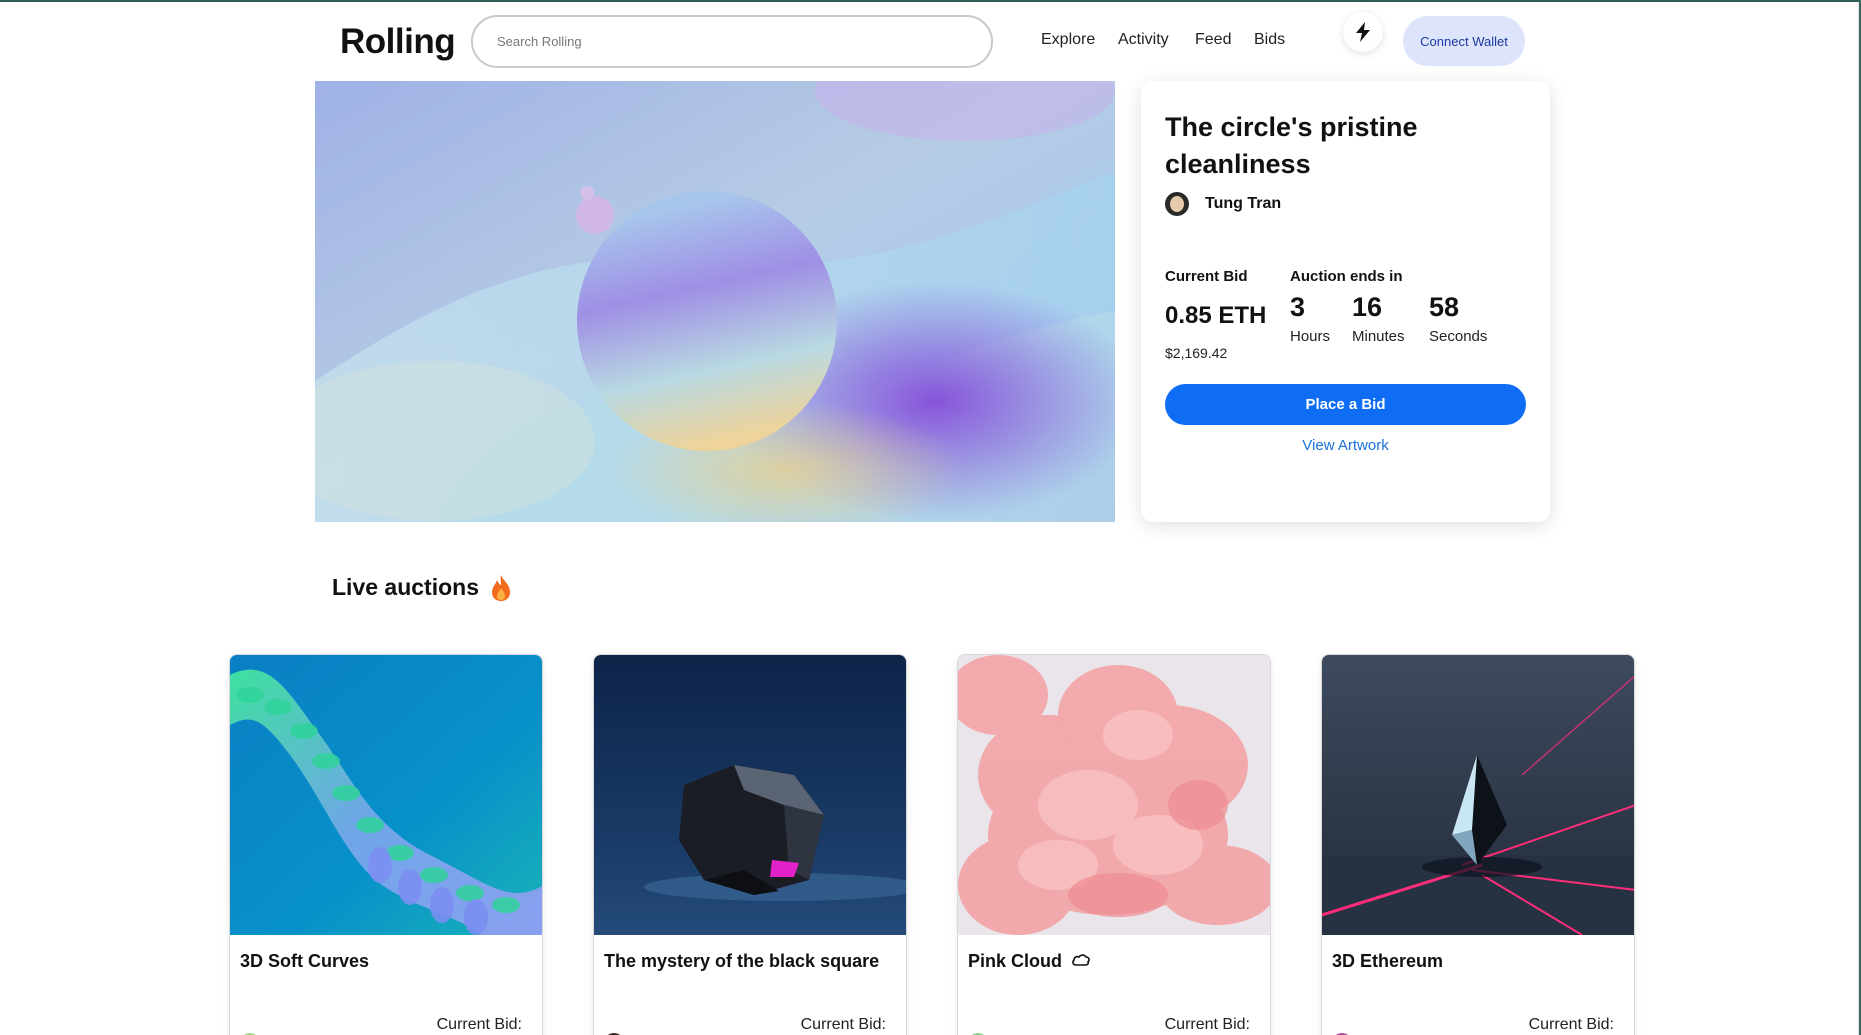  I want to click on timer-seconds: 58 Seconds, so click(1458, 317).